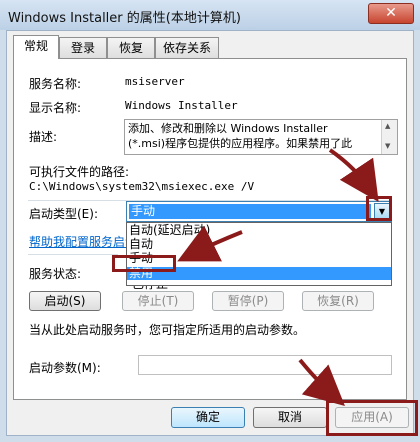 This screenshot has width=420, height=442. I want to click on tab-general: 常规, so click(36, 47).